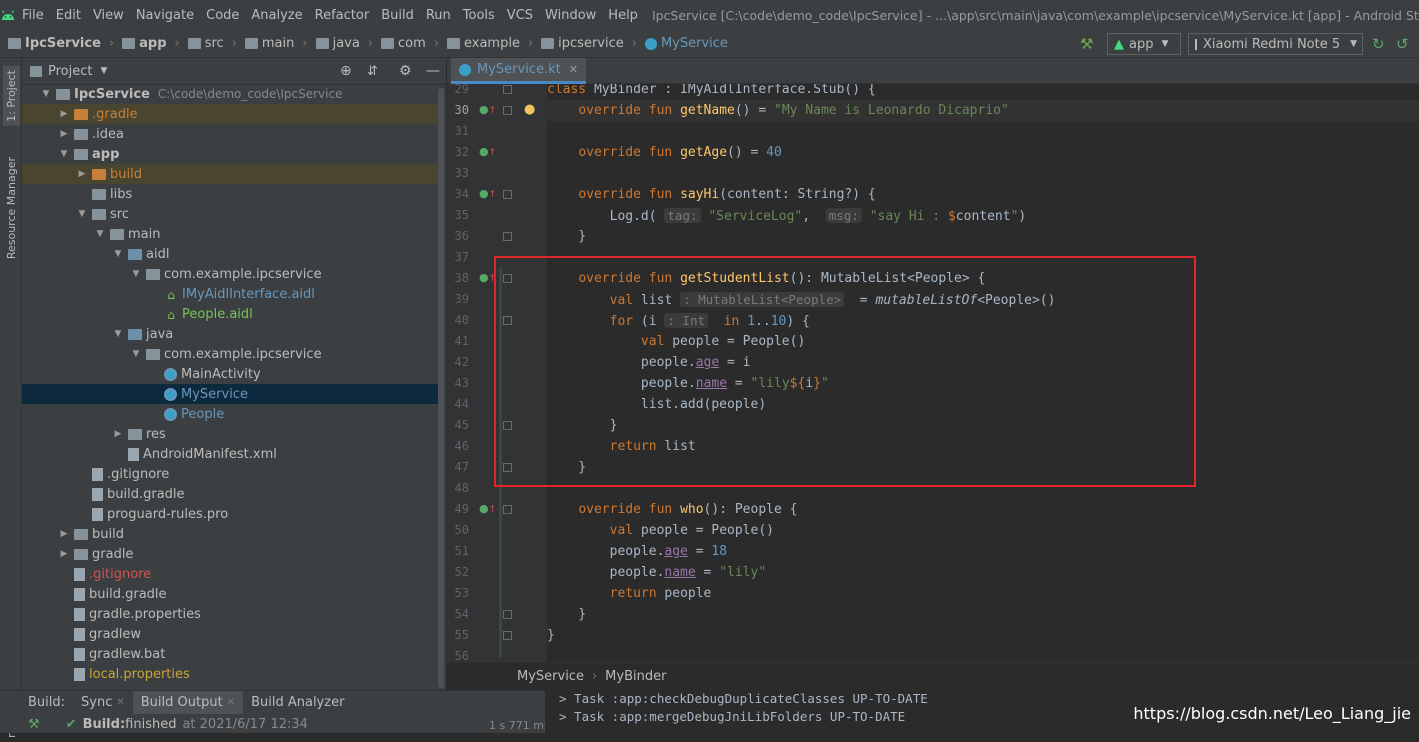 The width and height of the screenshot is (1419, 742). Describe the element at coordinates (230, 254) in the screenshot. I see `tree-item: ▼ aidl` at that location.